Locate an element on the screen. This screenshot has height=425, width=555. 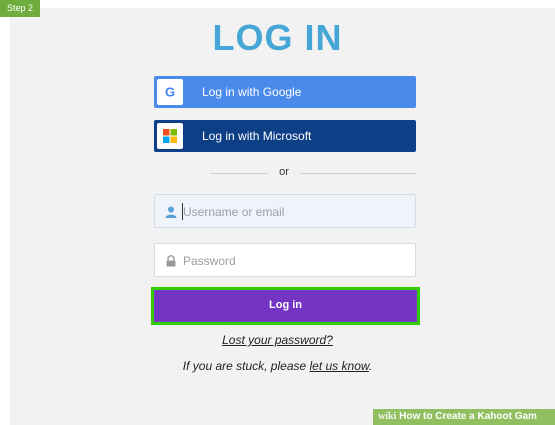
let-us-know-link: let us know is located at coordinates (339, 366).